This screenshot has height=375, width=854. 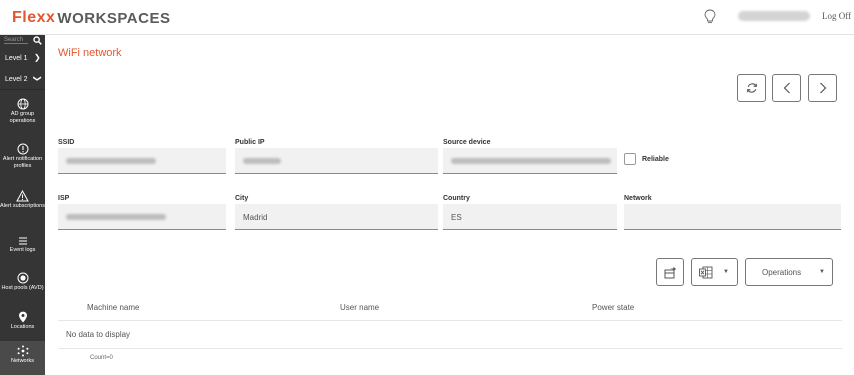 I want to click on country-field: ES, so click(x=530, y=217).